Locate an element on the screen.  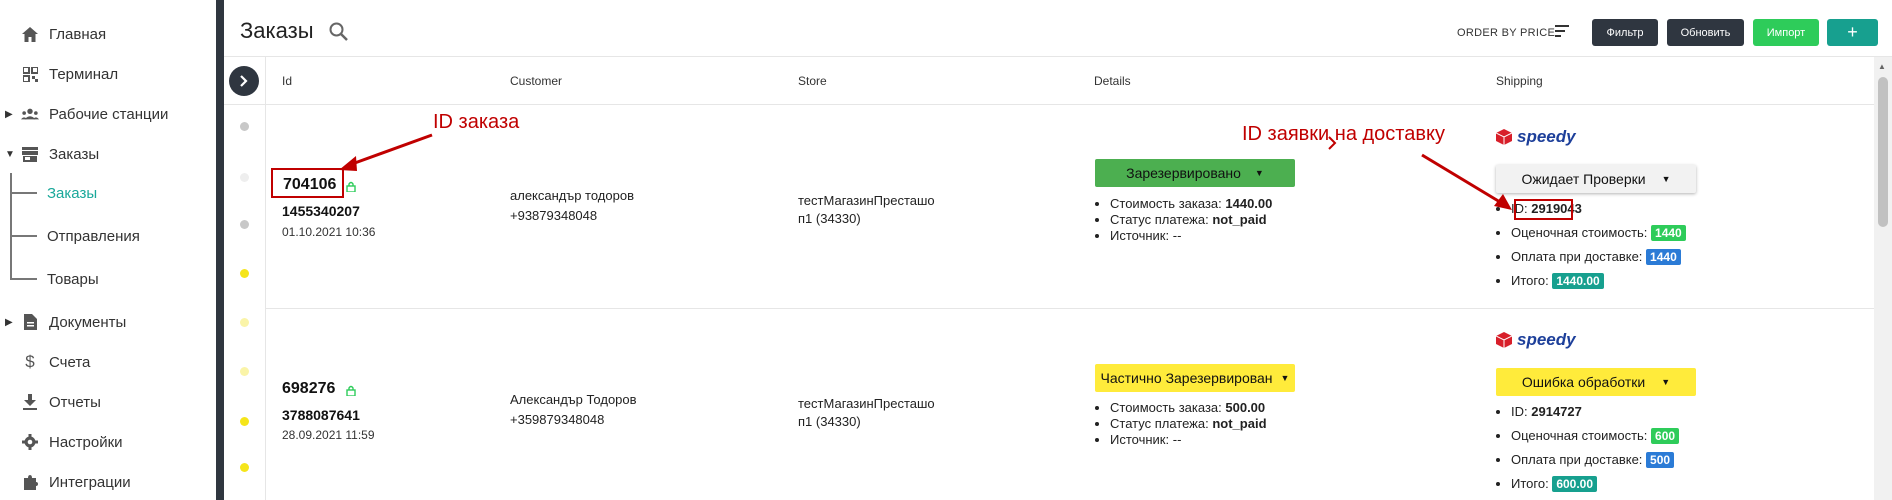
sidebar-subitem-shipments: Отправления is located at coordinates (110, 236).